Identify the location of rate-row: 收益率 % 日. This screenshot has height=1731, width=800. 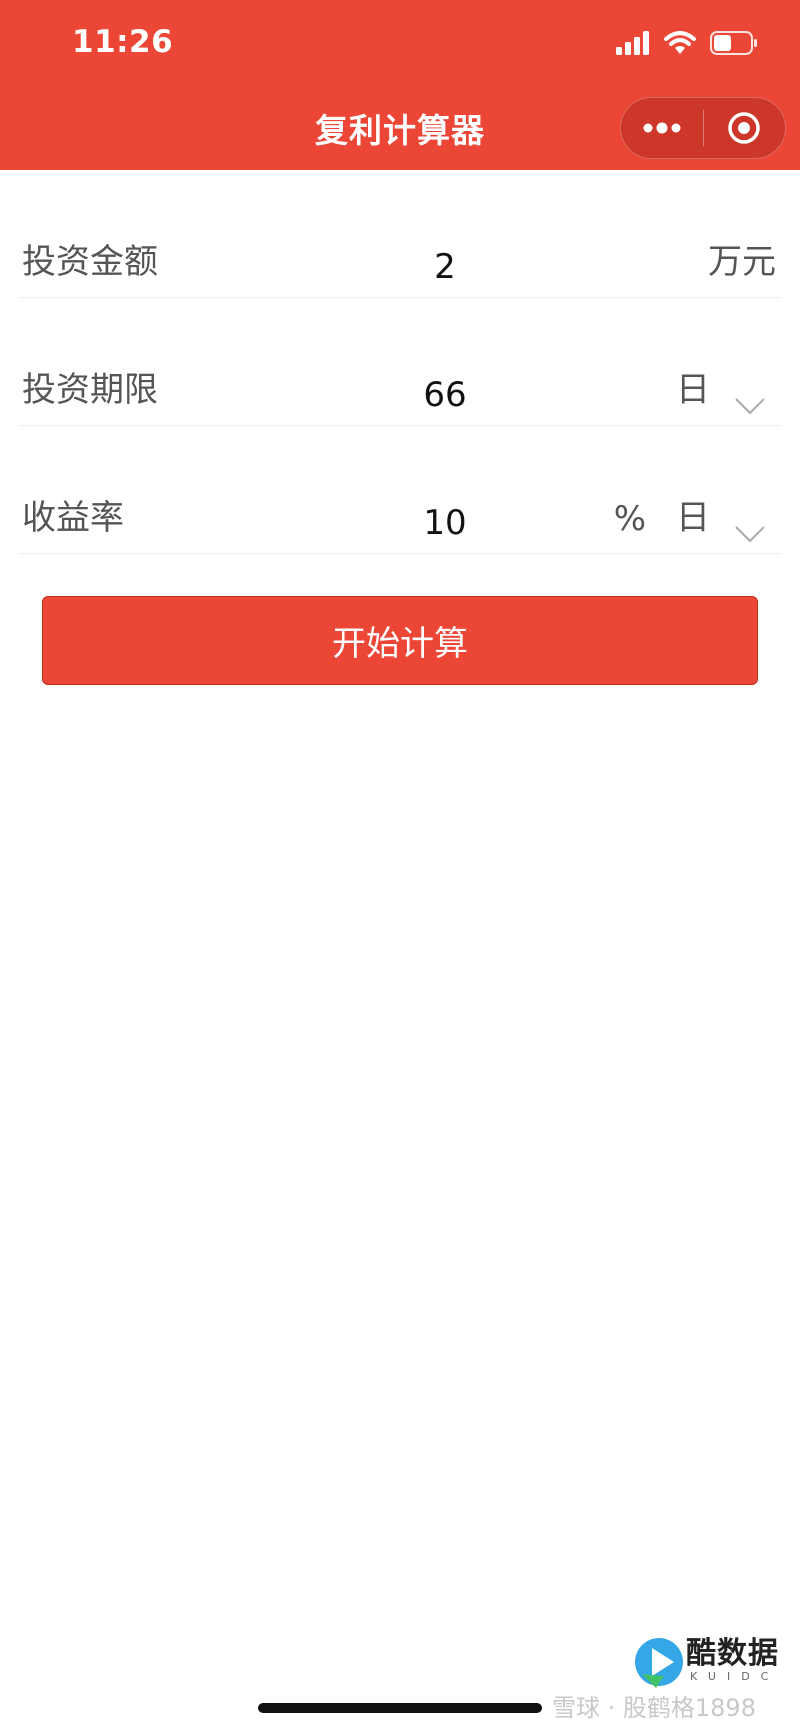
(400, 495).